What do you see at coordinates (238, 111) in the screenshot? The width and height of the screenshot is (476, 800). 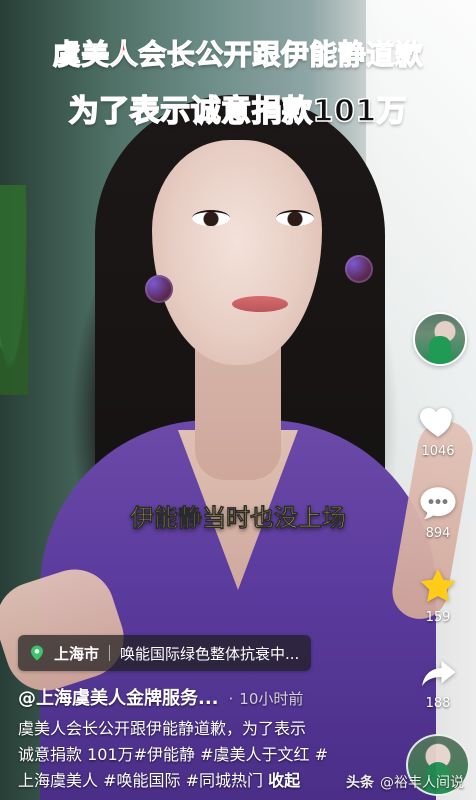 I see `top-caption-line-2: 为了表示诚意捐款101万` at bounding box center [238, 111].